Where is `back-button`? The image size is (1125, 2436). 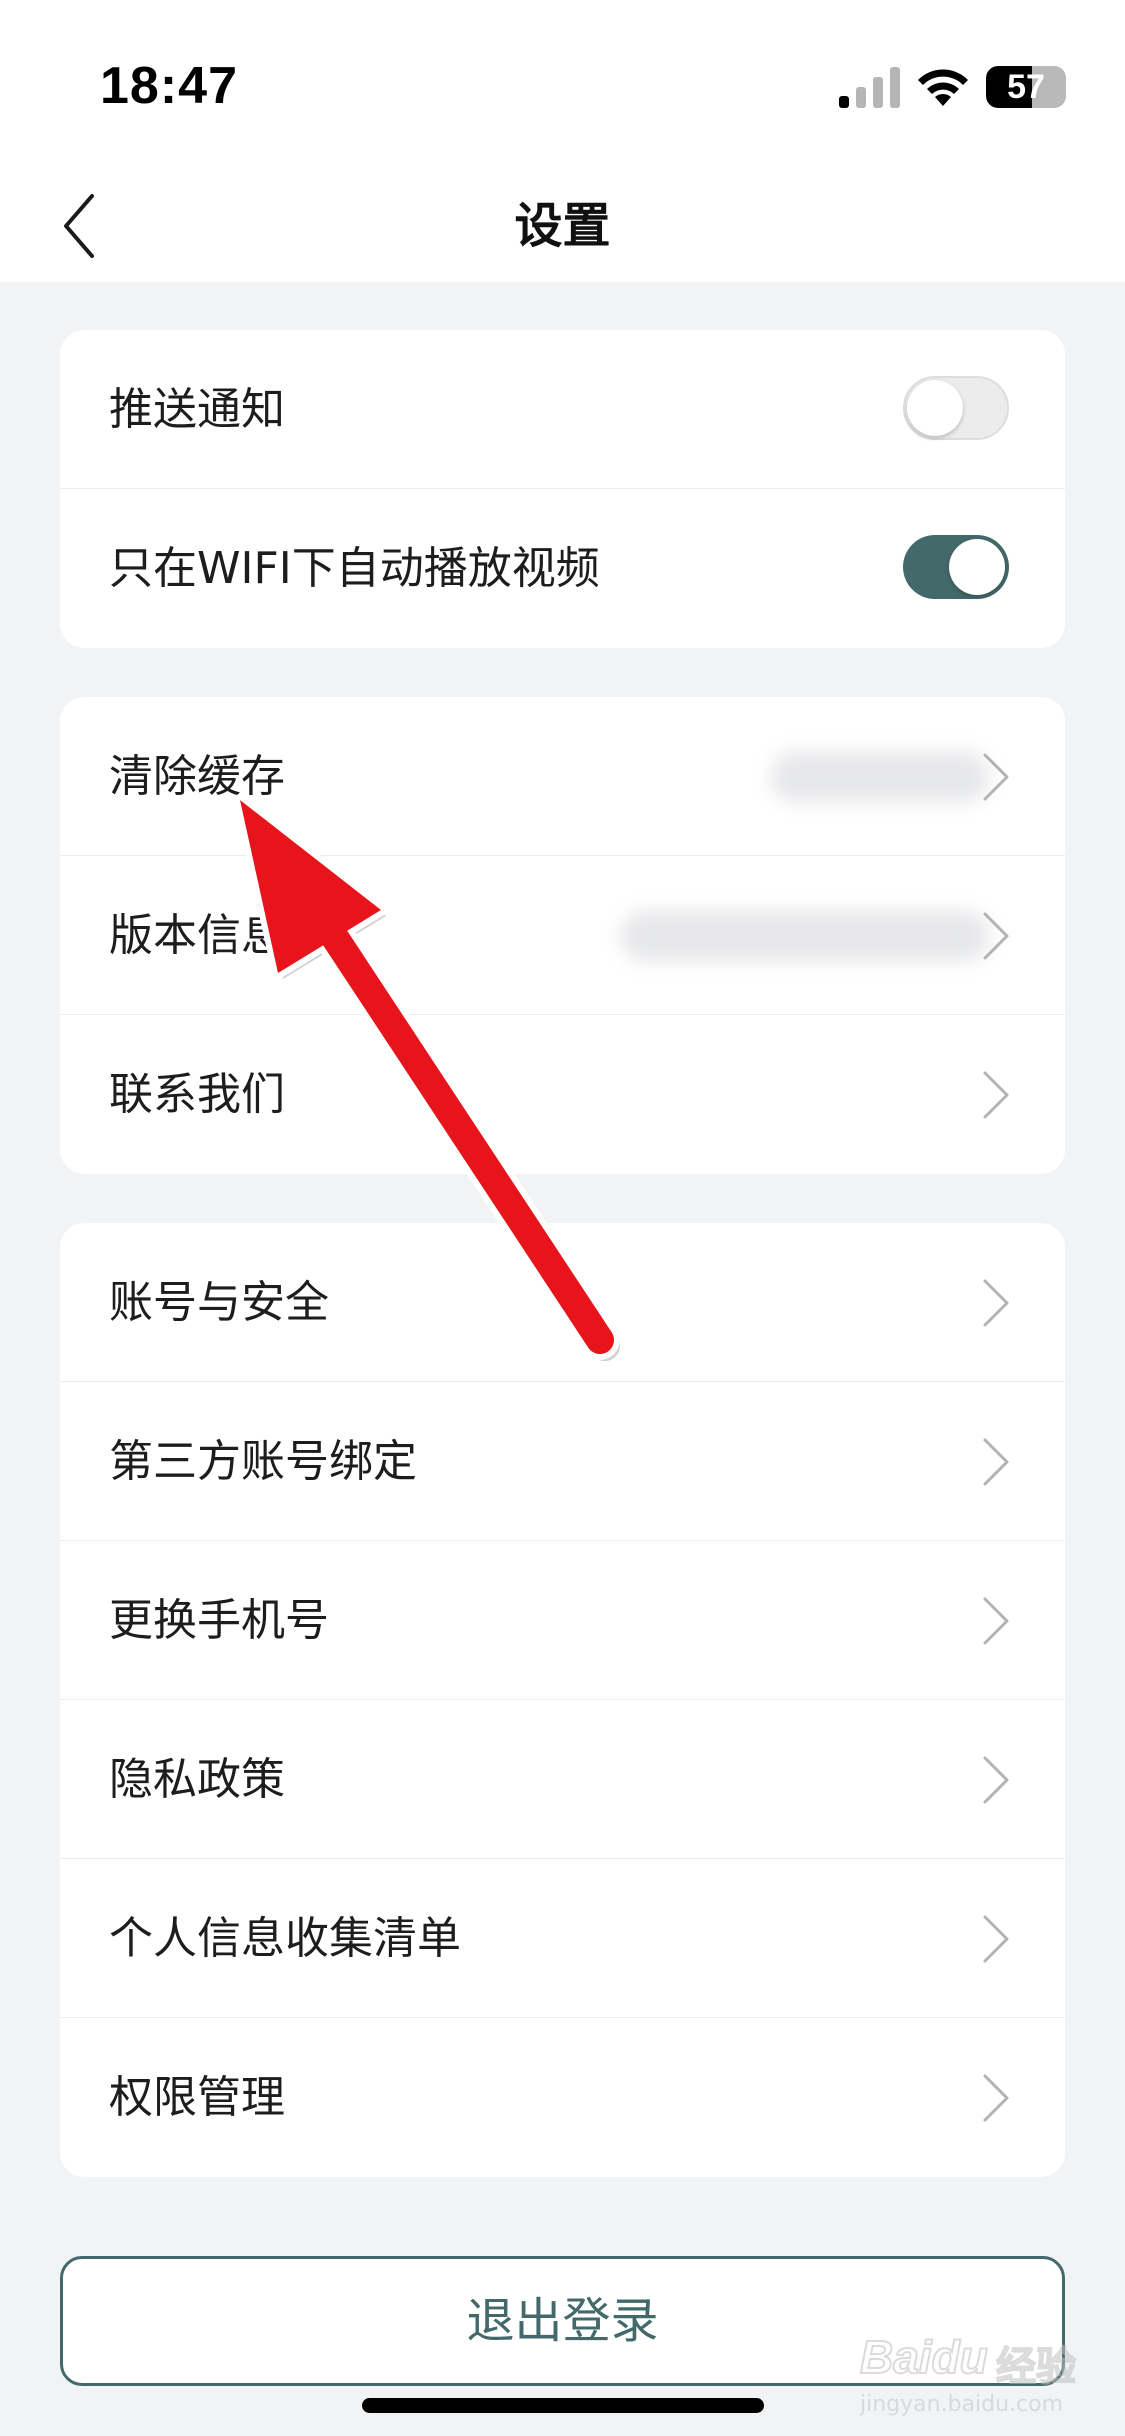 back-button is located at coordinates (90, 226).